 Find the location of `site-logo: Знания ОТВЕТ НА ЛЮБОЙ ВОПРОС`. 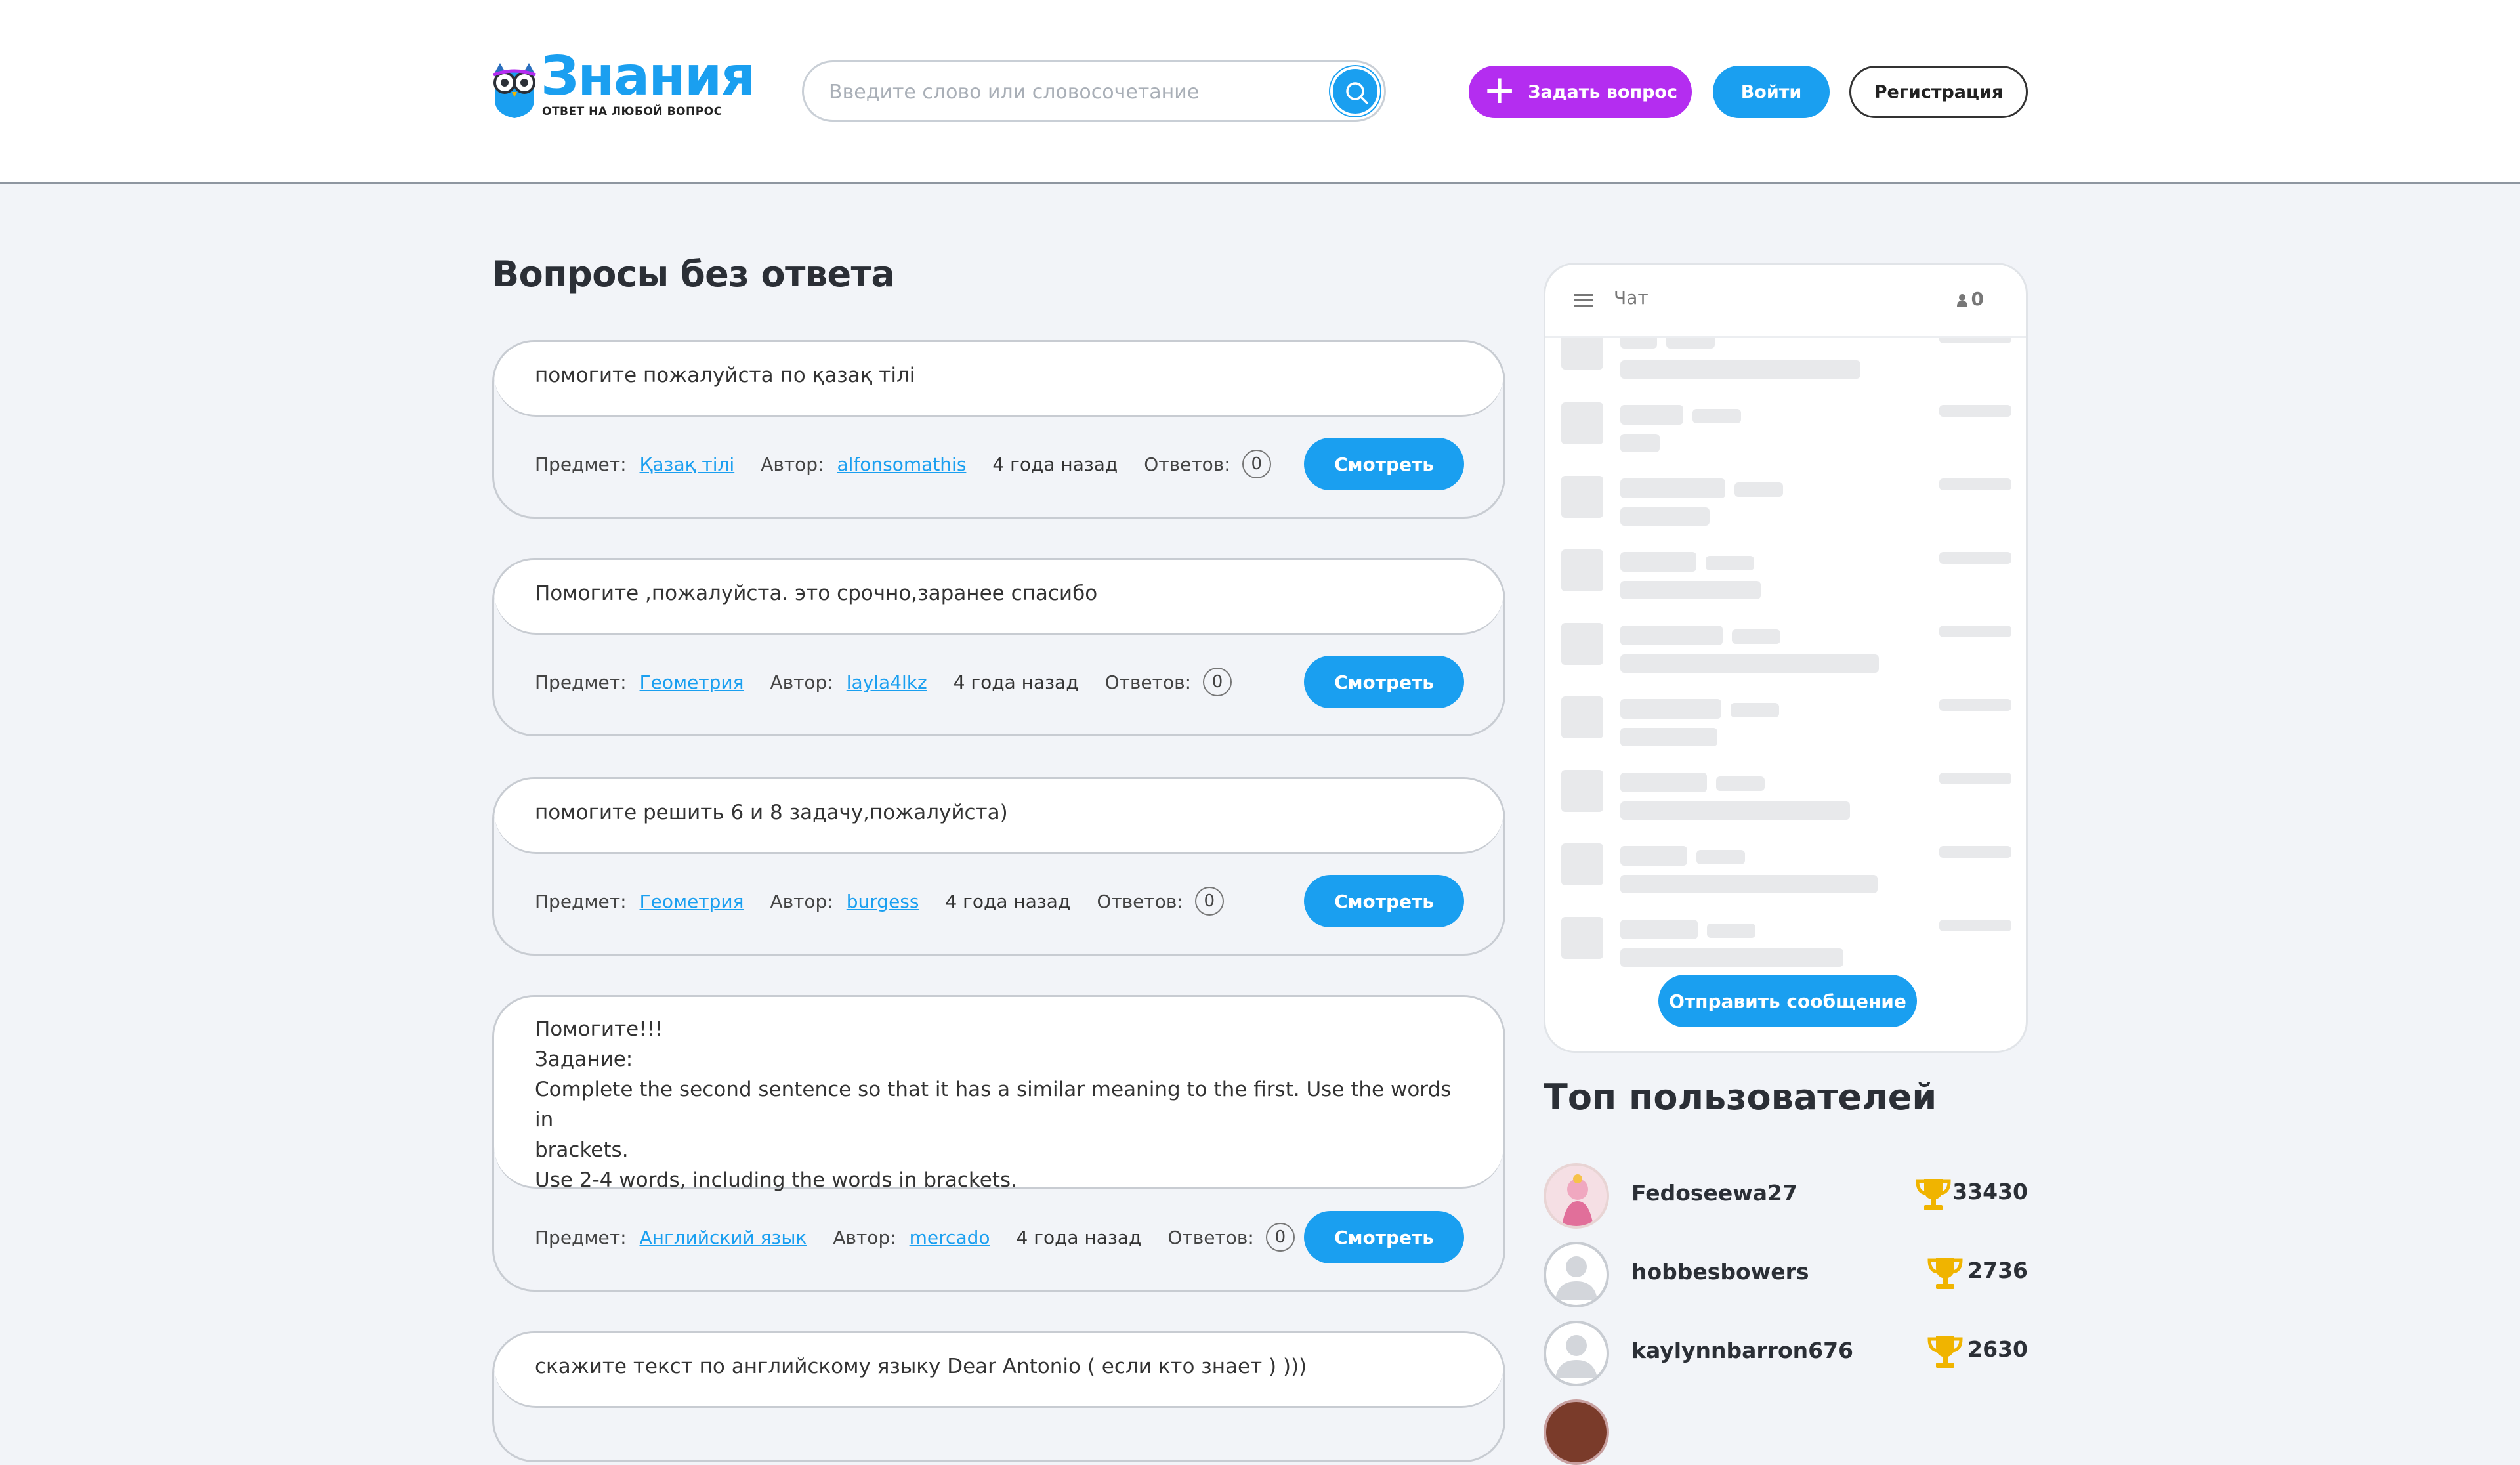

site-logo: Знания ОТВЕТ НА ЛЮБОЙ ВОПРОС is located at coordinates (623, 86).